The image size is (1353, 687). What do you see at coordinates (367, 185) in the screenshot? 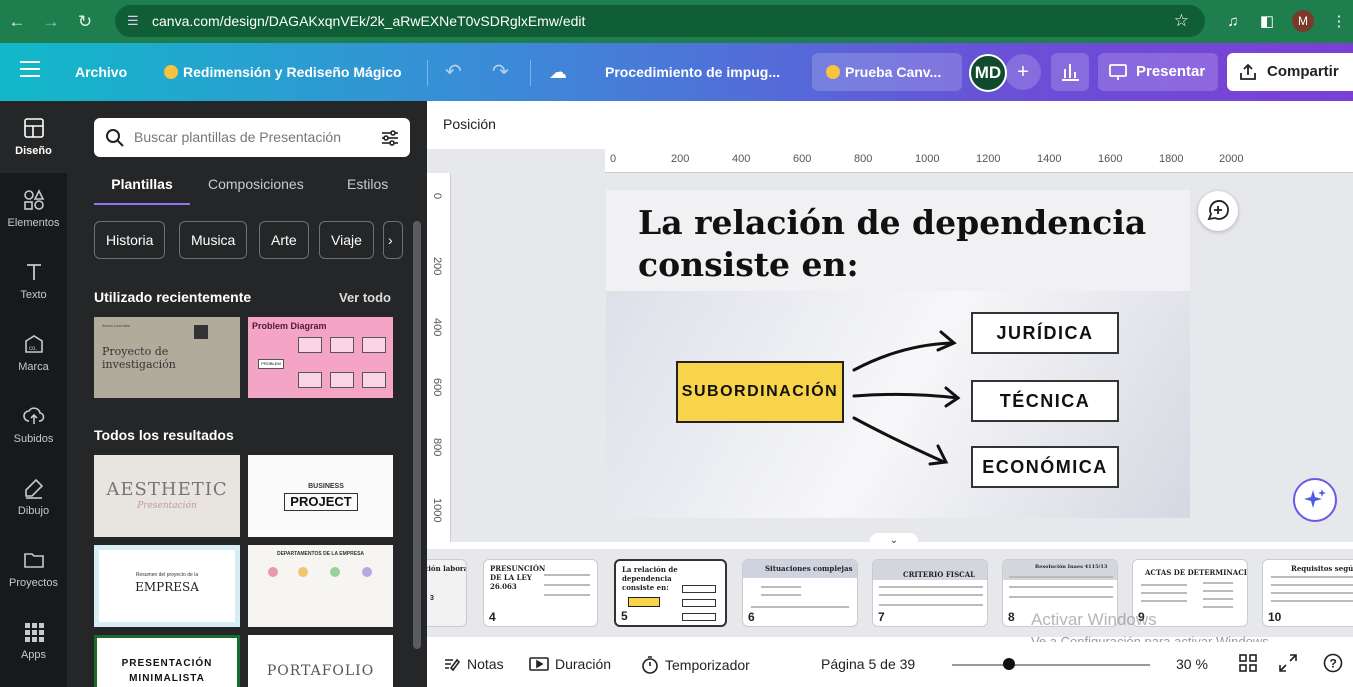
I see `tab-styles: Estilos` at bounding box center [367, 185].